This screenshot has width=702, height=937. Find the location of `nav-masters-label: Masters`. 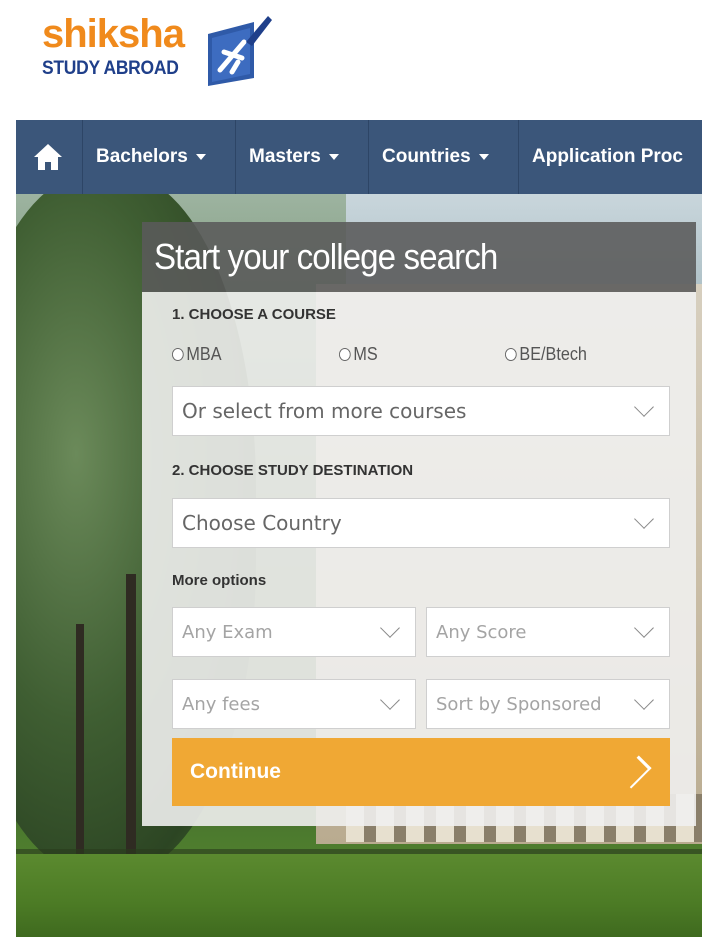

nav-masters-label: Masters is located at coordinates (285, 156).